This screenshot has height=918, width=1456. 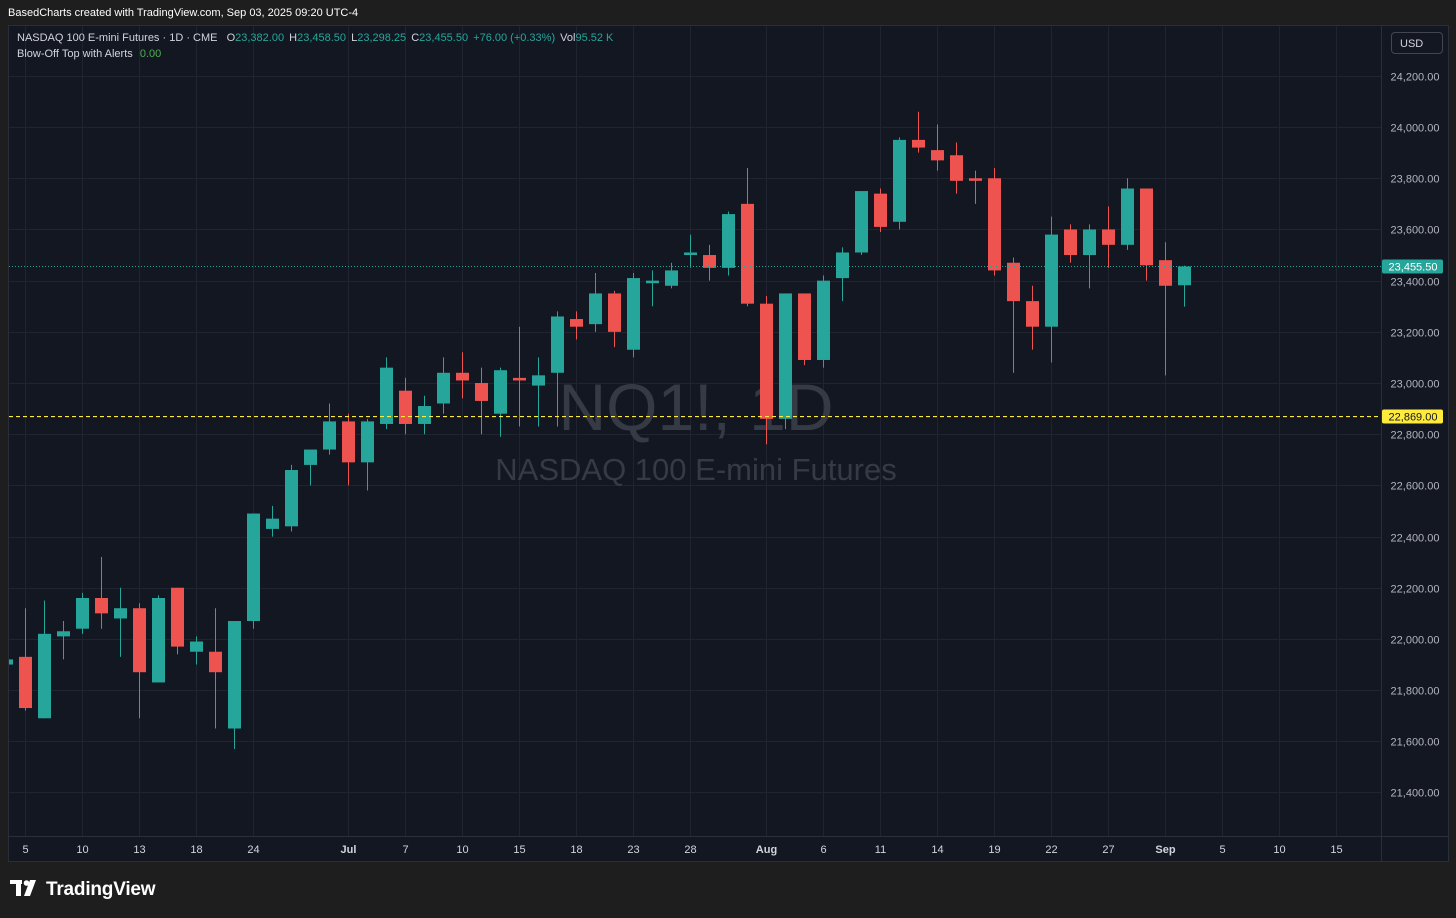 What do you see at coordinates (633, 850) in the screenshot?
I see `time-tick-label: 23` at bounding box center [633, 850].